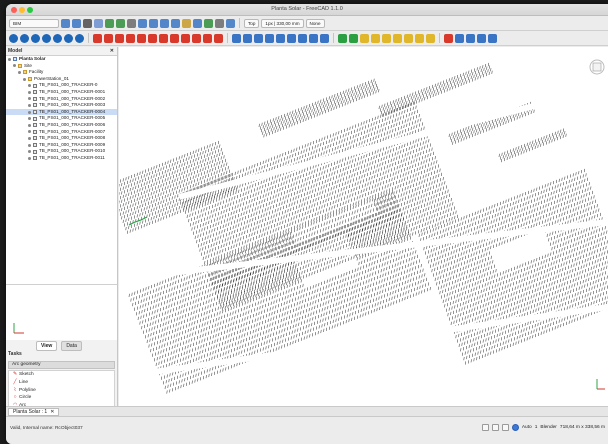  What do you see at coordinates (61, 99) in the screenshot?
I see `tree-item: TB_PS01_000_TRACKER-0002` at bounding box center [61, 99].